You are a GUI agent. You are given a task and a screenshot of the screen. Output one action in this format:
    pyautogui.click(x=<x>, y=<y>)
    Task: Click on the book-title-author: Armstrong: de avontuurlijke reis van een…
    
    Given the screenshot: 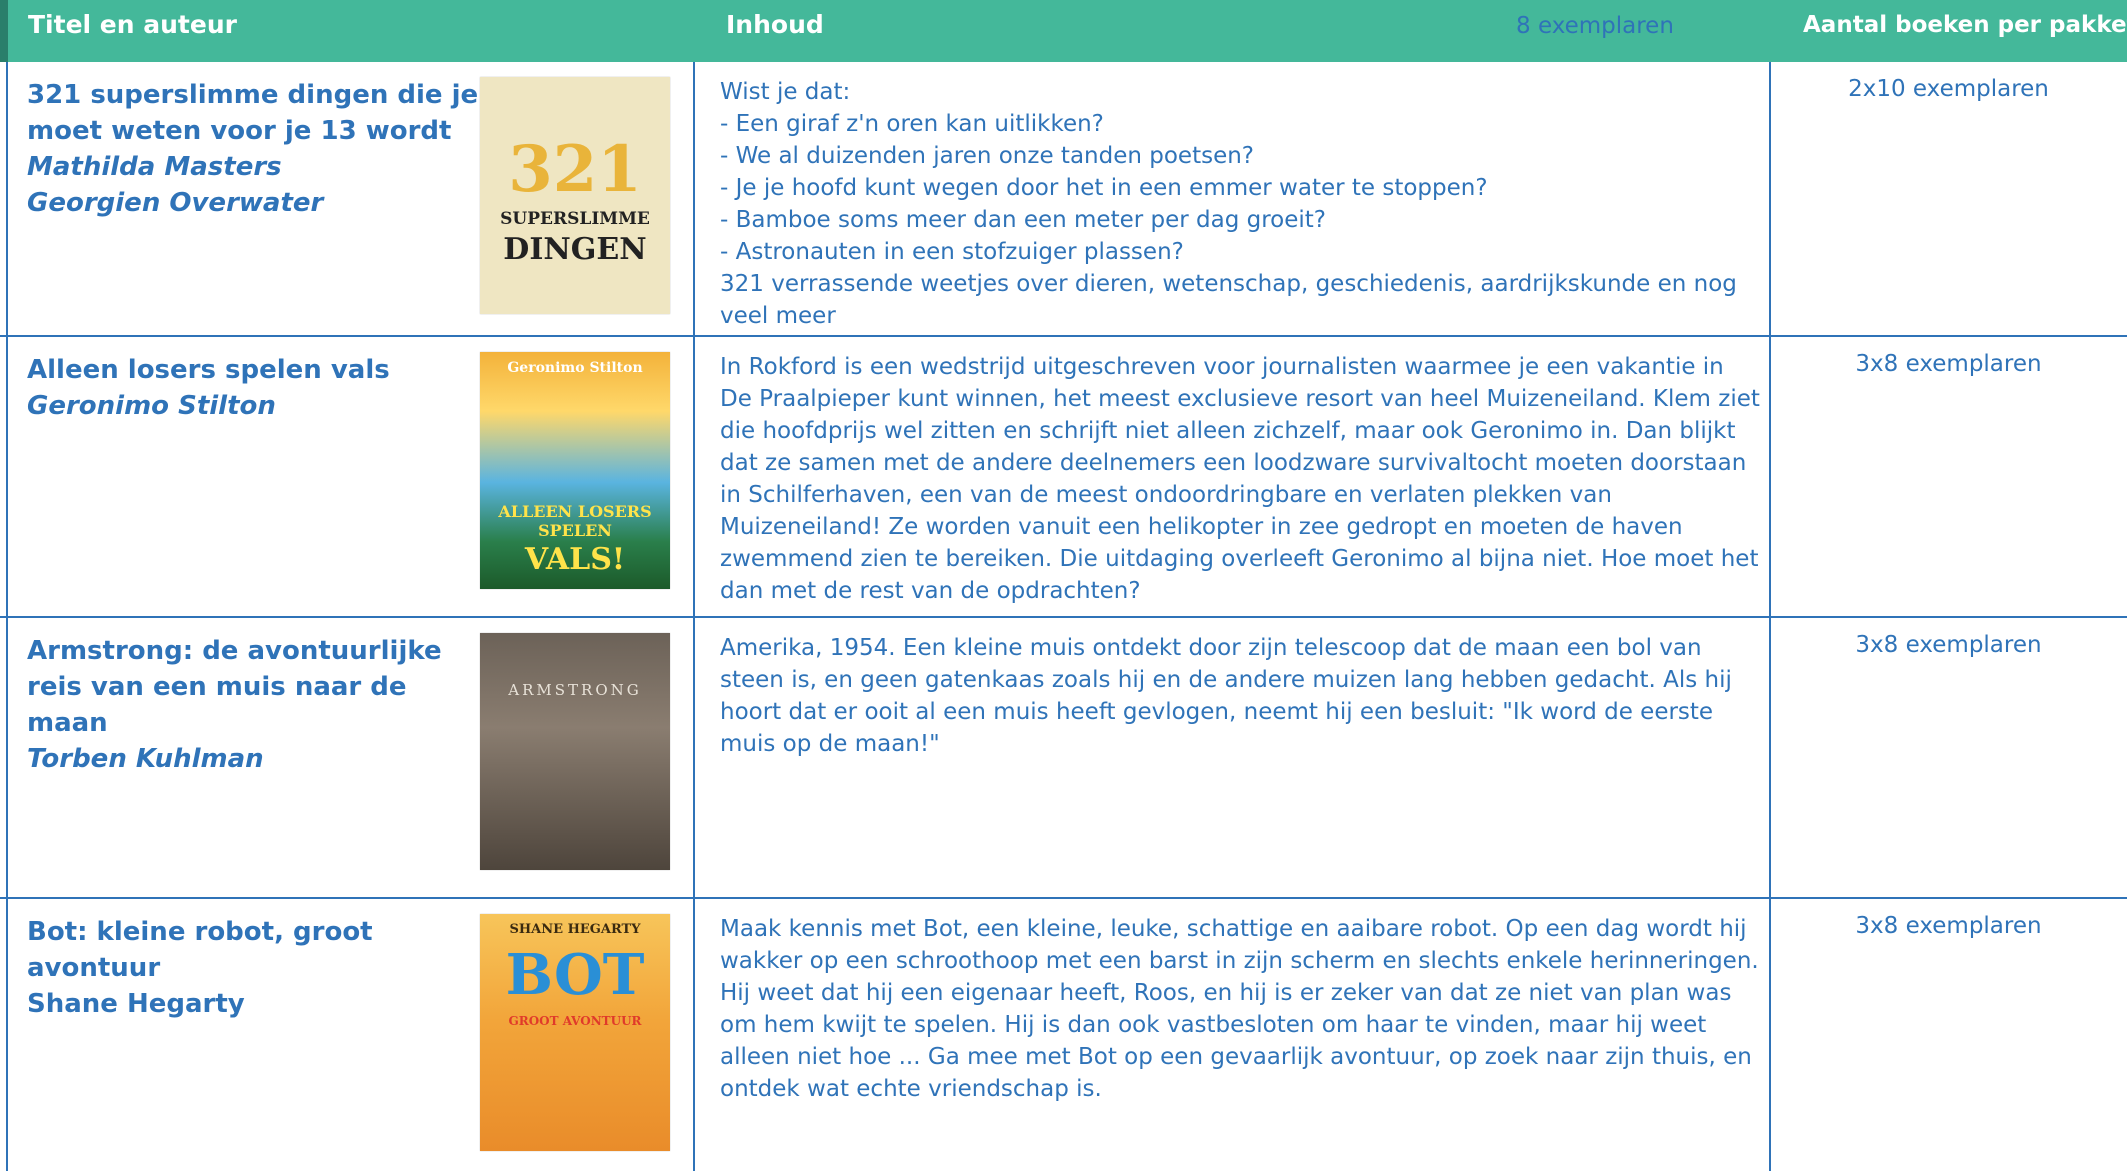 What is the action you would take?
    pyautogui.click(x=257, y=705)
    